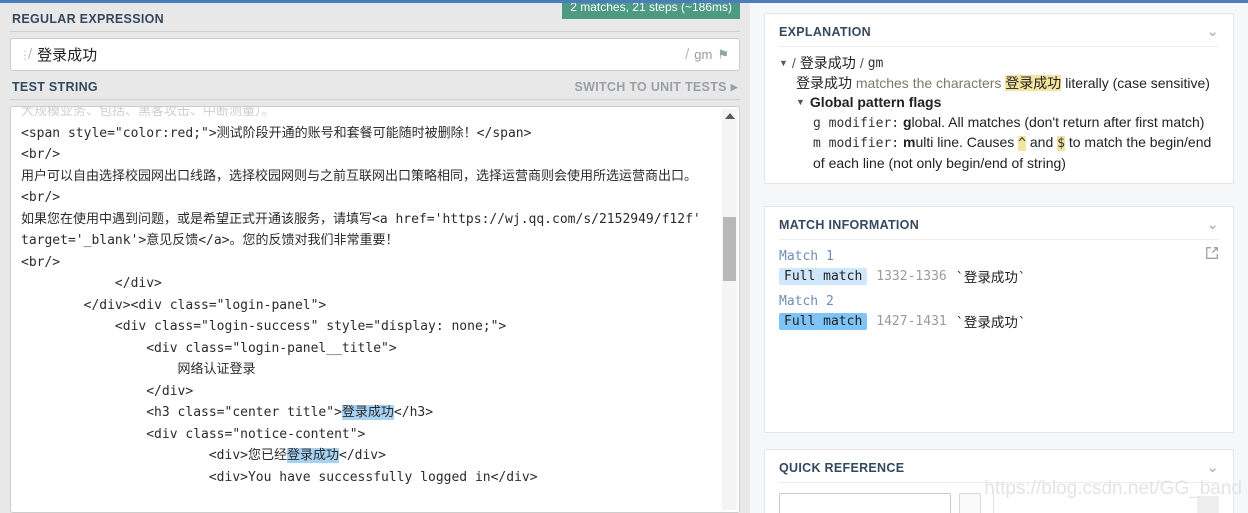 The height and width of the screenshot is (513, 1248). I want to click on switch-to-unit-tests-label: SWITCH TO UNIT TESTS, so click(650, 87).